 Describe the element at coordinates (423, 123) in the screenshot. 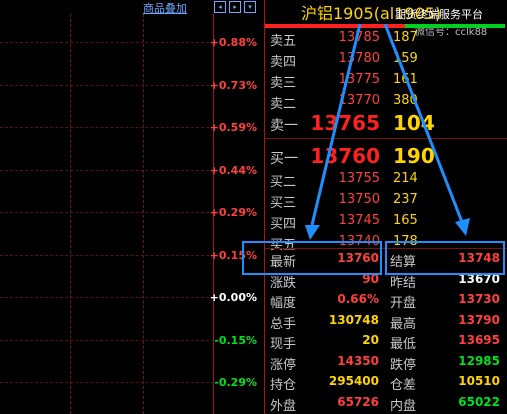

I see `arrow-to-settle` at that location.